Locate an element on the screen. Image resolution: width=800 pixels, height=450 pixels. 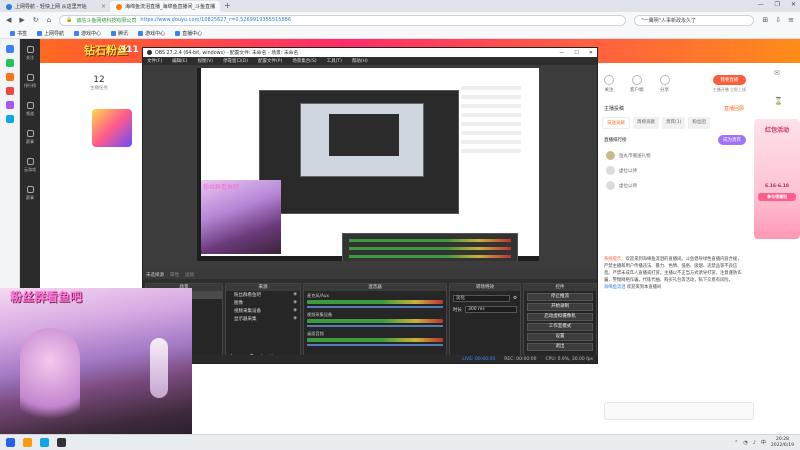
message-icon: ✉ is located at coordinates (778, 73).